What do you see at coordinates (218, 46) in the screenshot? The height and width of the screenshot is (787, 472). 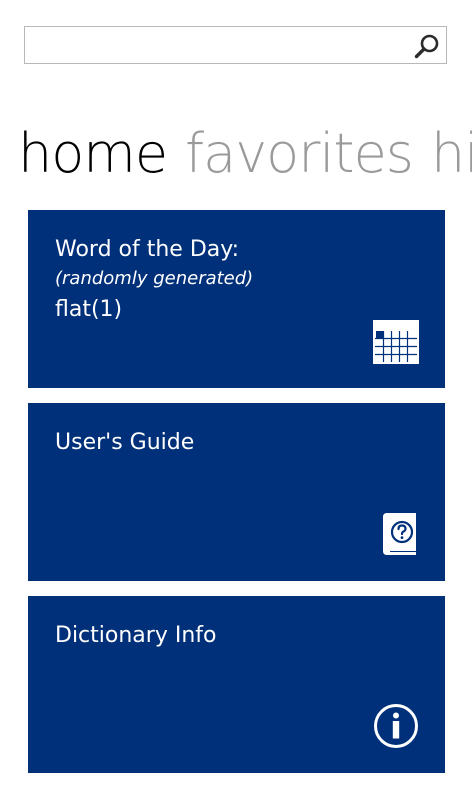 I see `search-input` at bounding box center [218, 46].